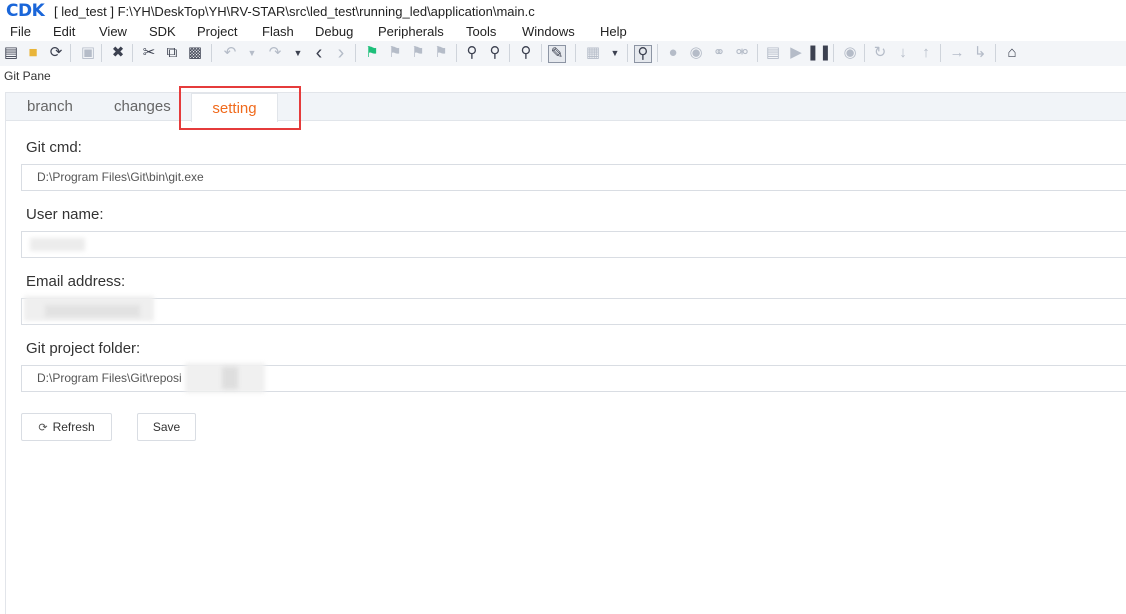 The image size is (1126, 614). What do you see at coordinates (557, 54) in the screenshot?
I see `configure-icon: ✎` at bounding box center [557, 54].